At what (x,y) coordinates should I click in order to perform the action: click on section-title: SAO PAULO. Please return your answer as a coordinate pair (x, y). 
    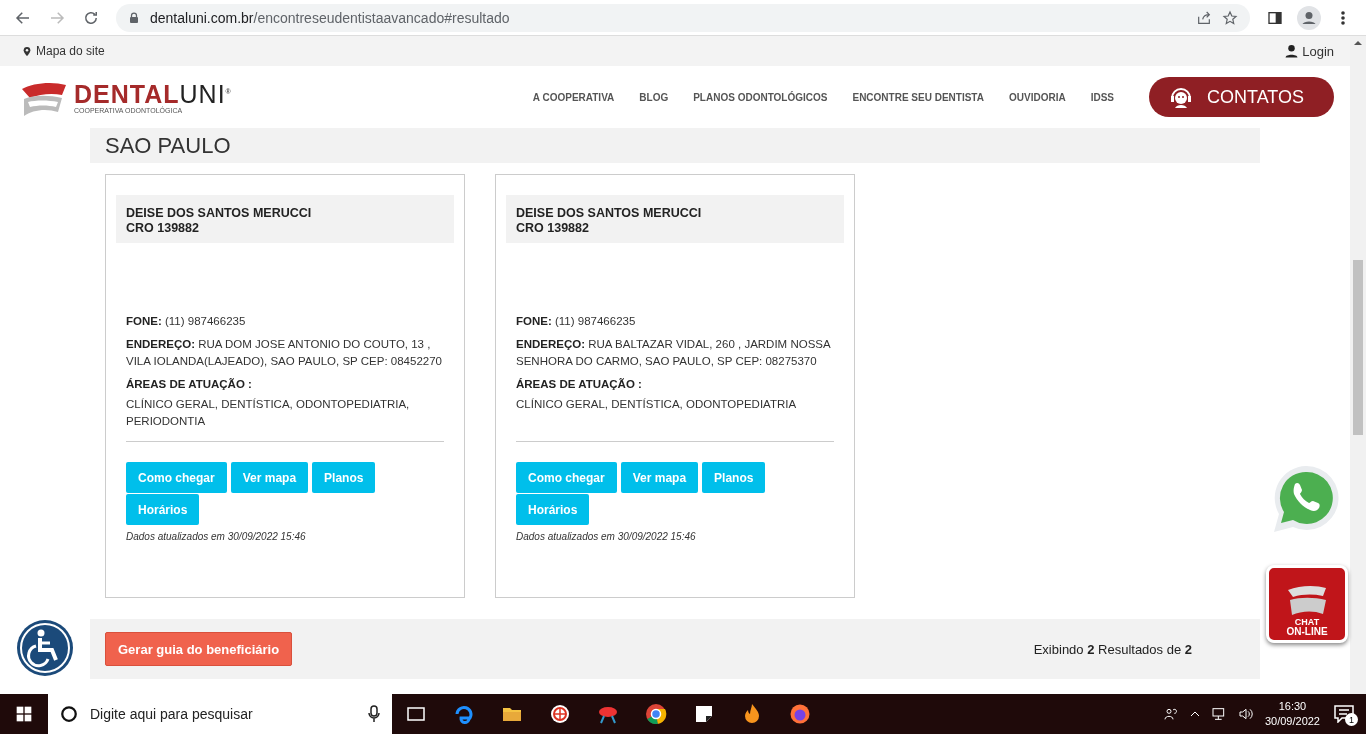
    Looking at the image, I should click on (675, 145).